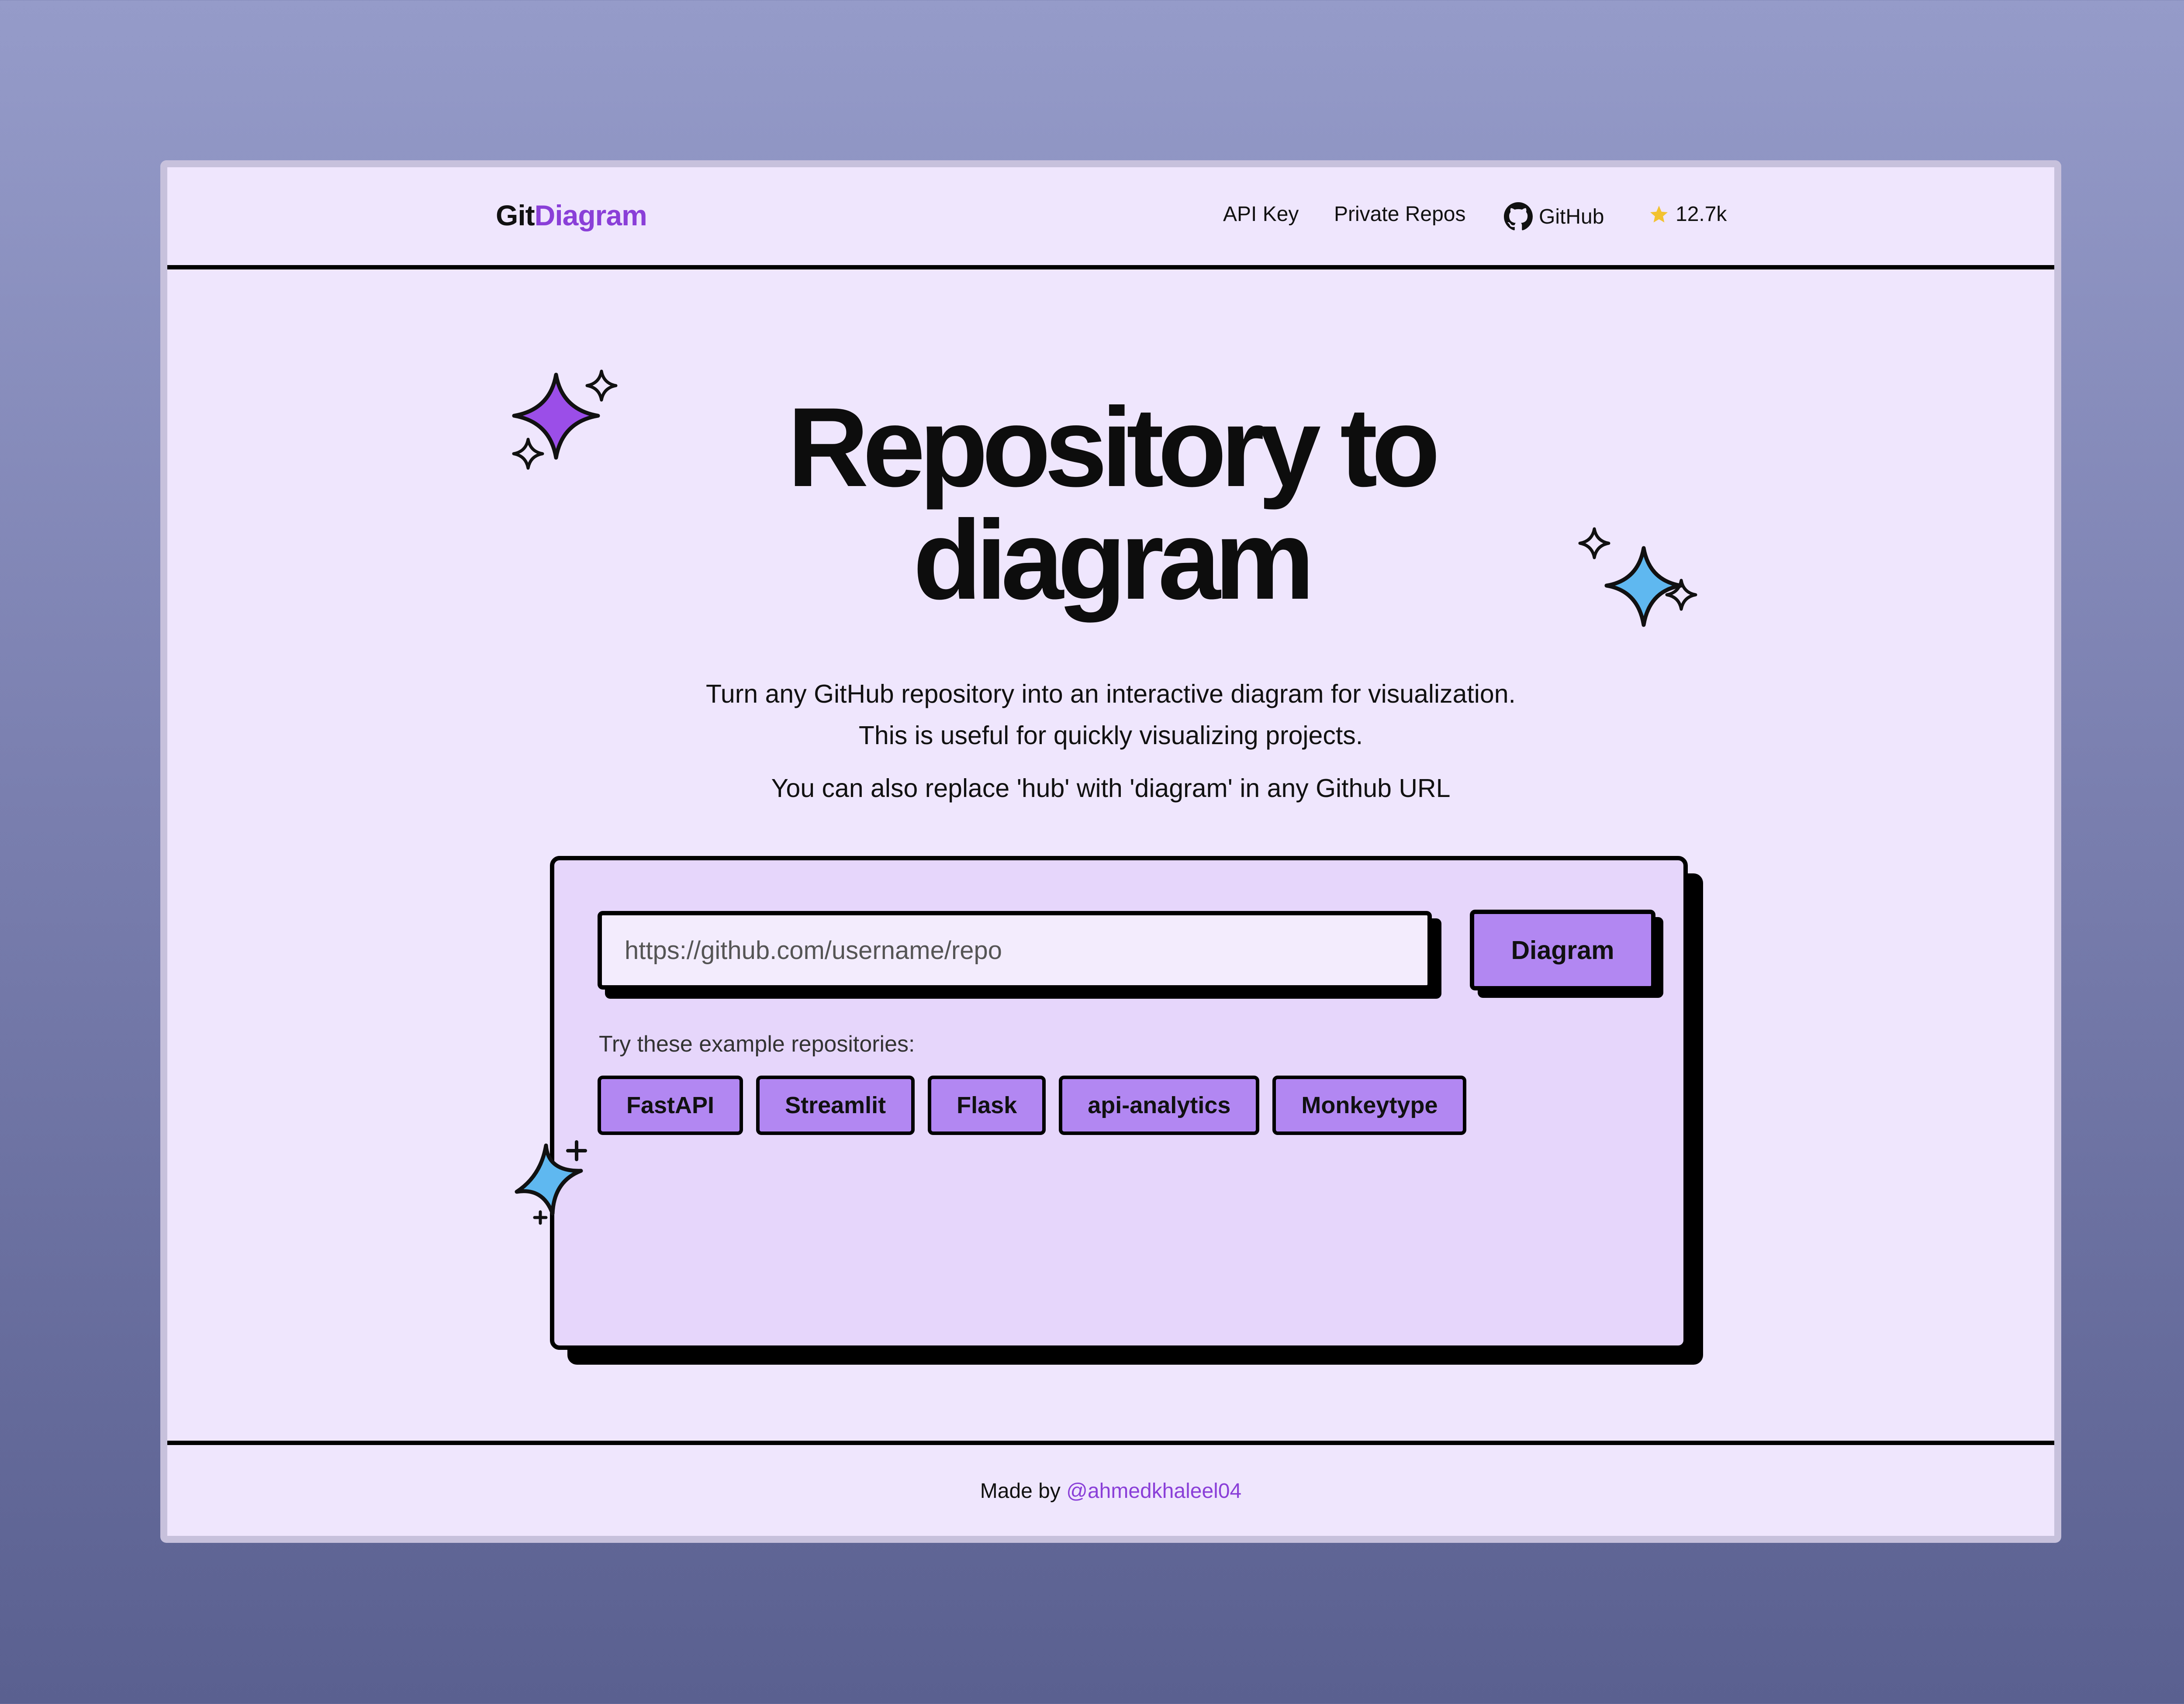  Describe the element at coordinates (1021, 1491) in the screenshot. I see `footer-made-by: Made by` at that location.